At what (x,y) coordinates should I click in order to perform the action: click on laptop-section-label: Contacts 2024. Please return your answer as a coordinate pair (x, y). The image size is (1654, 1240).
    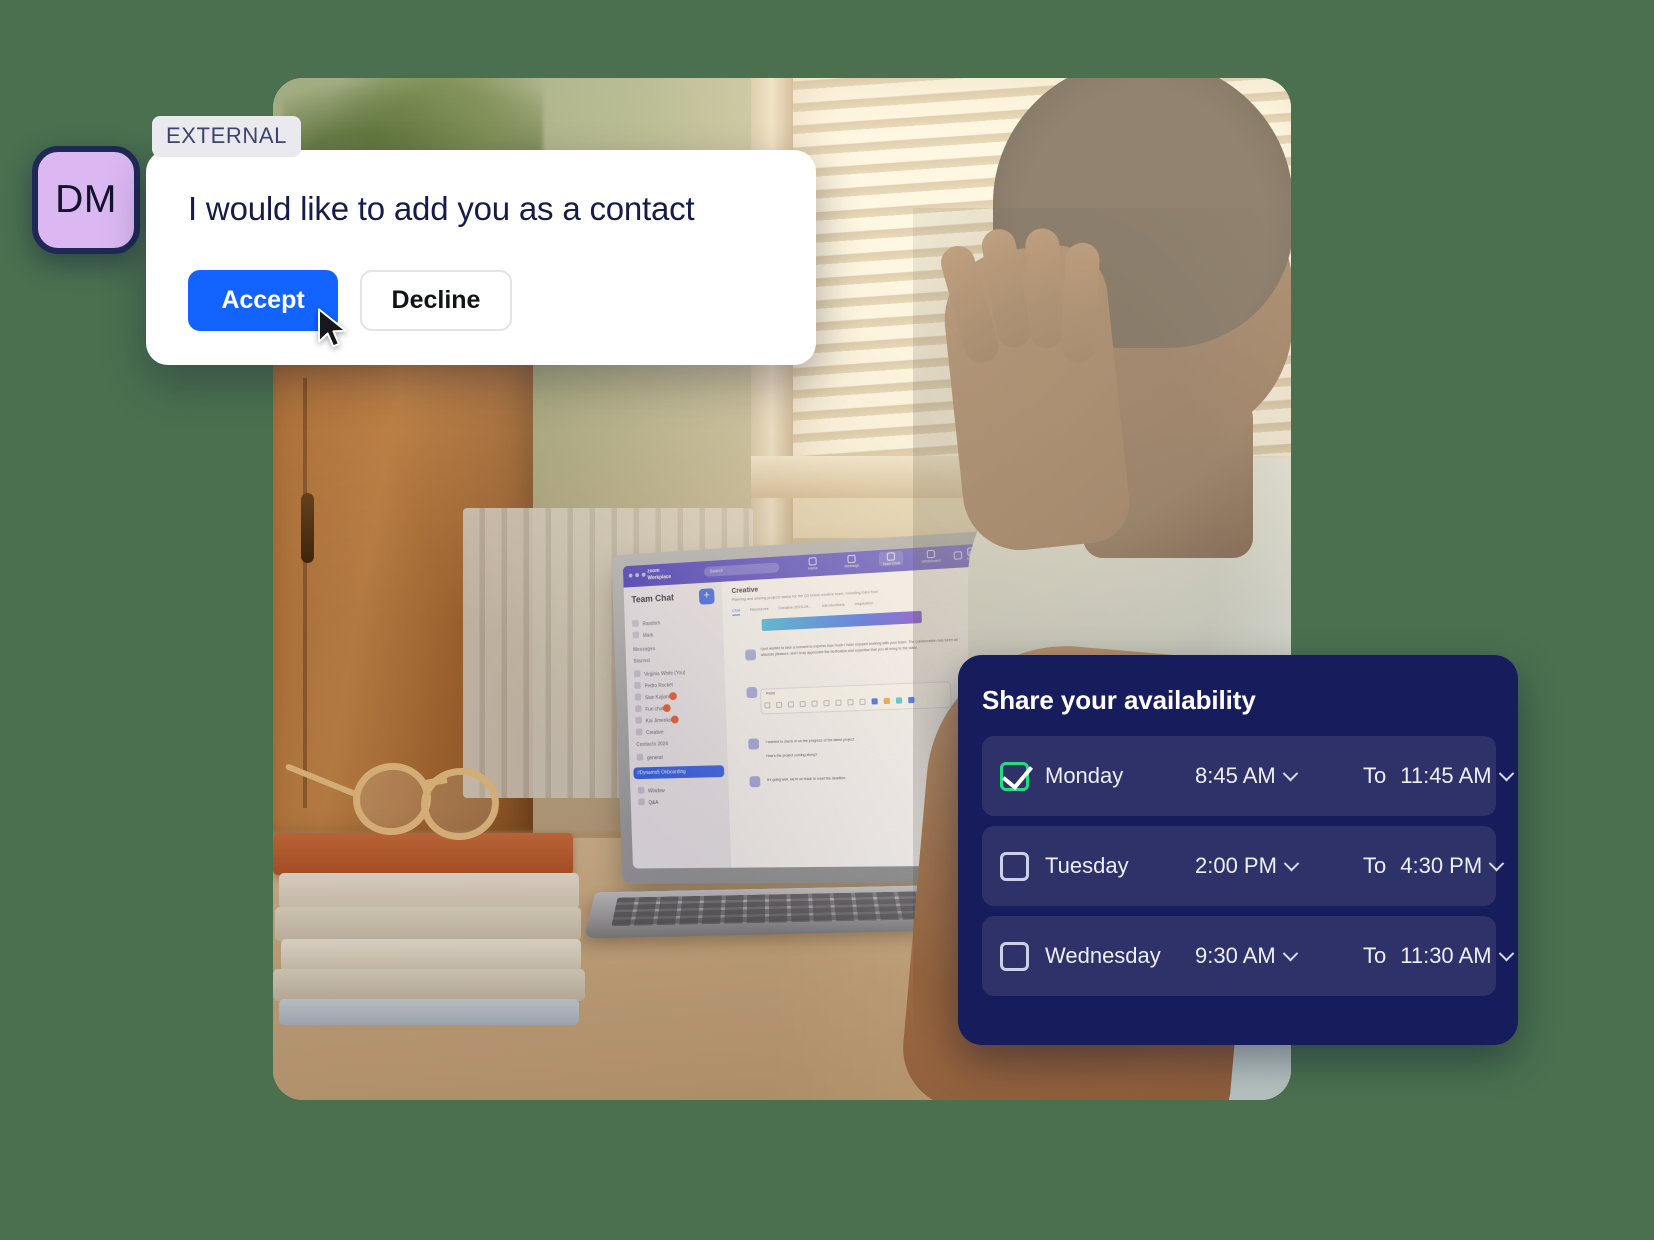
    Looking at the image, I should click on (652, 745).